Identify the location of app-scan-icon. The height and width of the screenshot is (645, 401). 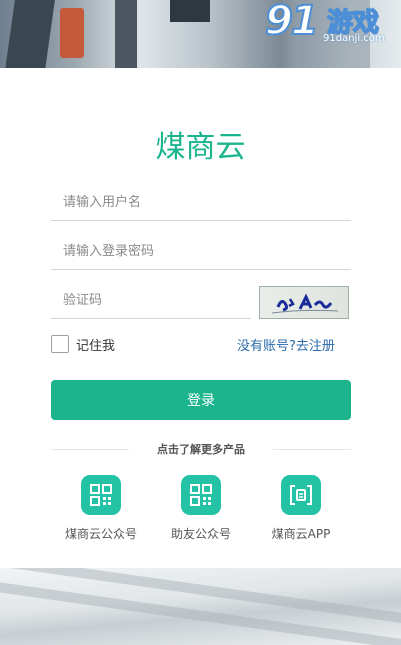
(301, 495).